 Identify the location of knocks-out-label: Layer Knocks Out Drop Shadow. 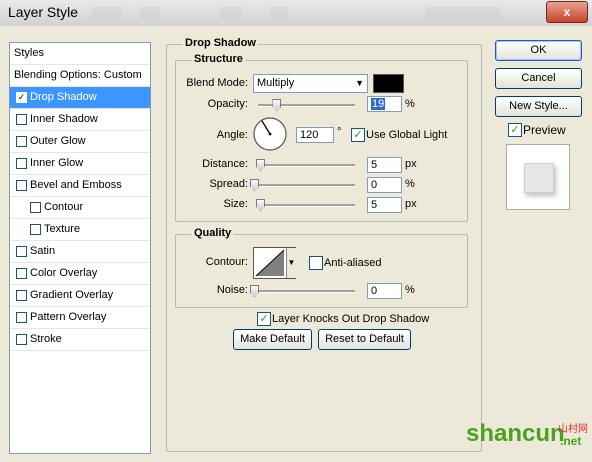
(351, 319).